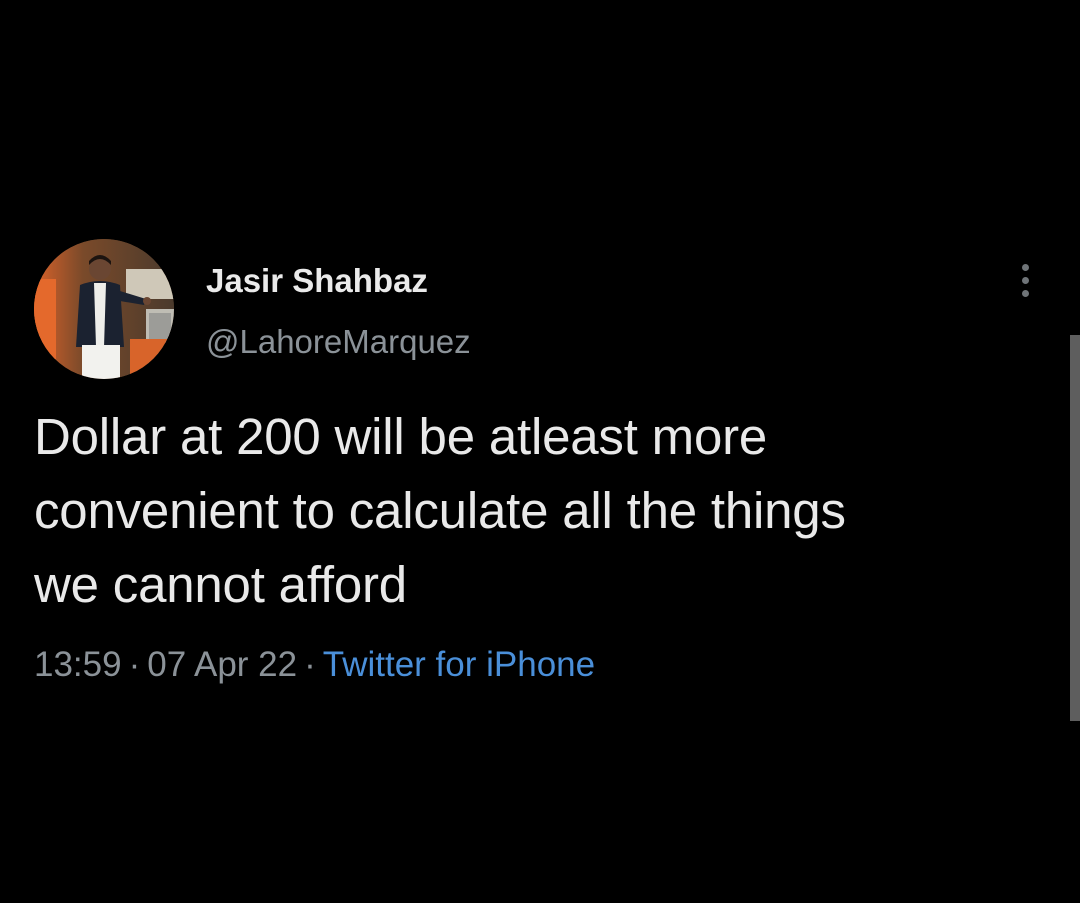 Image resolution: width=1080 pixels, height=903 pixels. Describe the element at coordinates (78, 664) in the screenshot. I see `tweet-time: 13:59` at that location.